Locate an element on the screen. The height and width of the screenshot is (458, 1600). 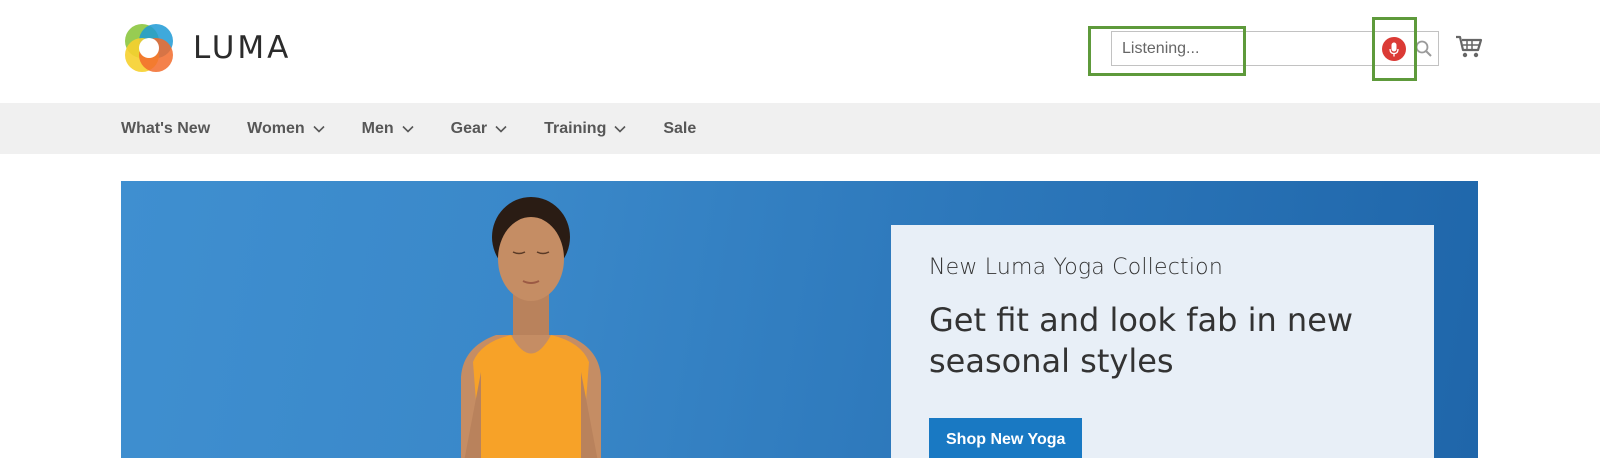
nav-item-men: Men is located at coordinates (388, 129).